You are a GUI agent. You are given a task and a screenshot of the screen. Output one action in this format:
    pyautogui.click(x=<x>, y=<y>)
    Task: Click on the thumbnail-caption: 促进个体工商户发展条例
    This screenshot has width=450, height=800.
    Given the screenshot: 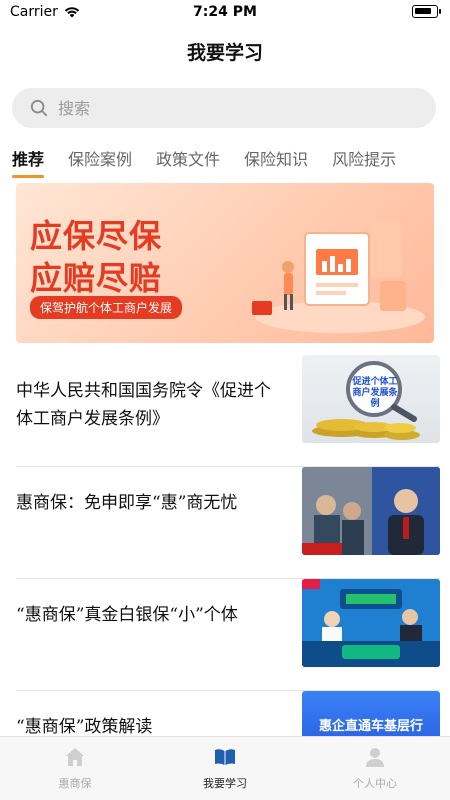 What is the action you would take?
    pyautogui.click(x=375, y=393)
    